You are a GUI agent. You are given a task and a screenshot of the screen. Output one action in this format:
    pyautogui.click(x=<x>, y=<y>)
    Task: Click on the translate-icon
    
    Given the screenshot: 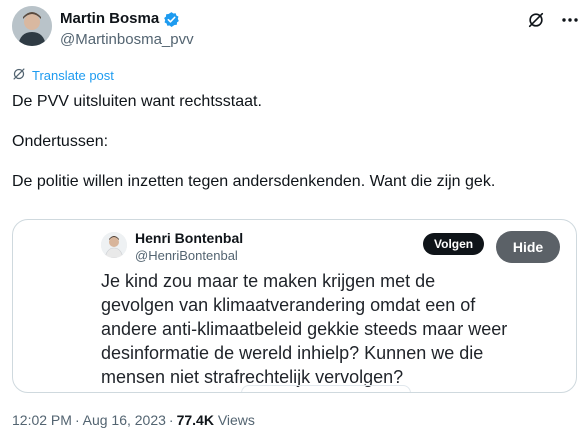 What is the action you would take?
    pyautogui.click(x=19, y=75)
    